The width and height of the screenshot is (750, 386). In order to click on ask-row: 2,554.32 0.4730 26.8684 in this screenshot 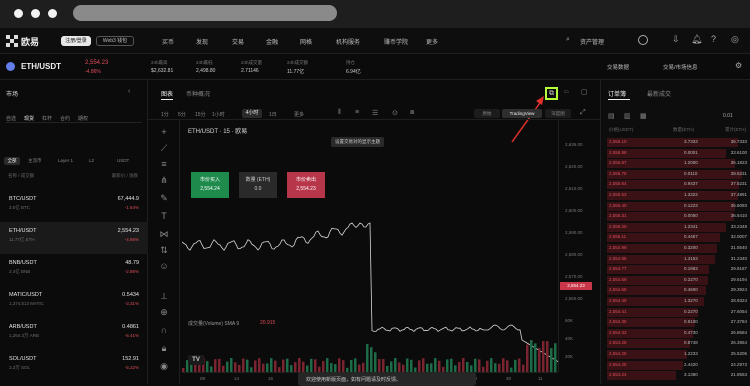, I will do `click(675, 333)`.